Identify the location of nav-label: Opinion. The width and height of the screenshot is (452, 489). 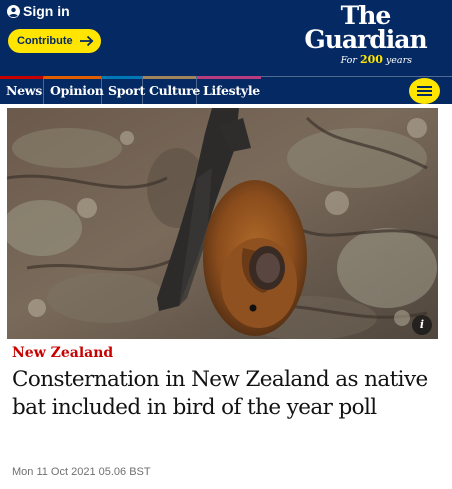
(77, 90).